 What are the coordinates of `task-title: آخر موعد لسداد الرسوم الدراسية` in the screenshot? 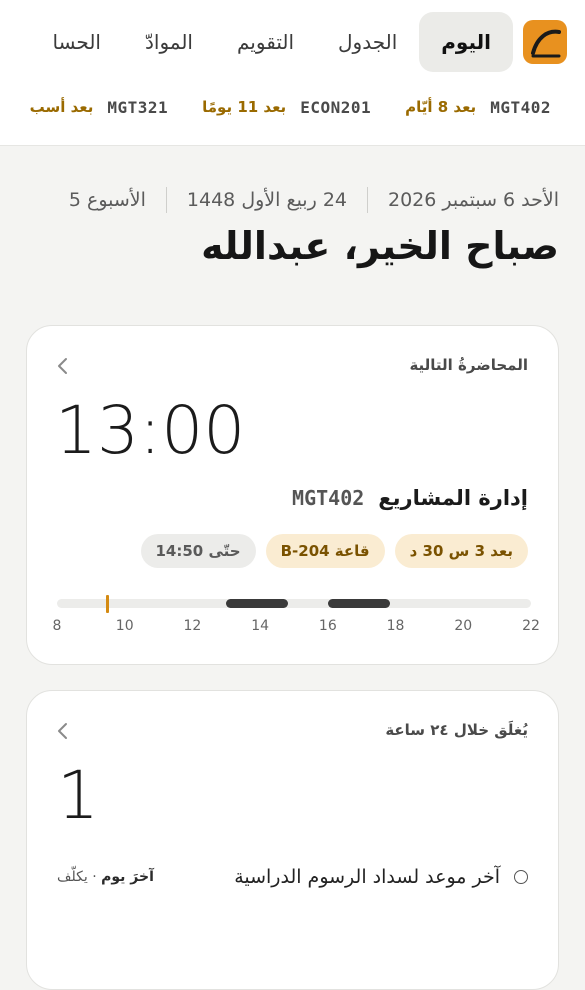 It's located at (367, 877).